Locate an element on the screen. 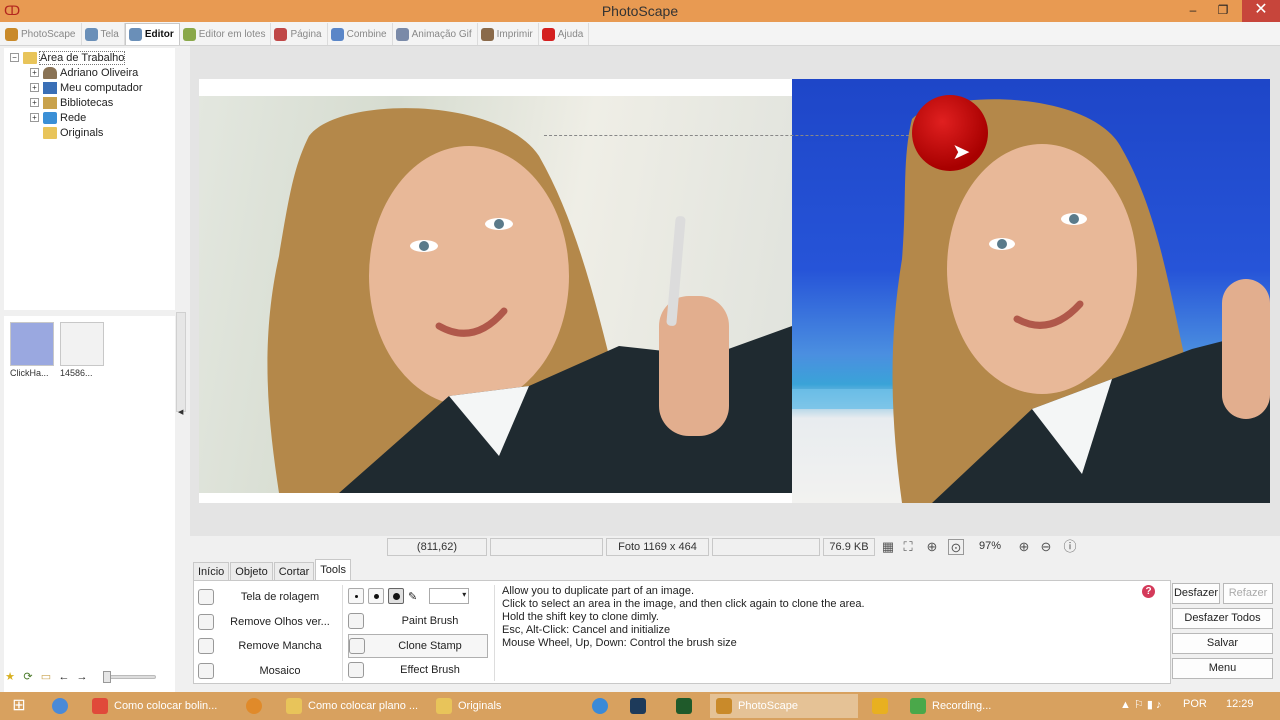 The height and width of the screenshot is (720, 1280). tool-mosaico: Mosaico is located at coordinates (268, 671).